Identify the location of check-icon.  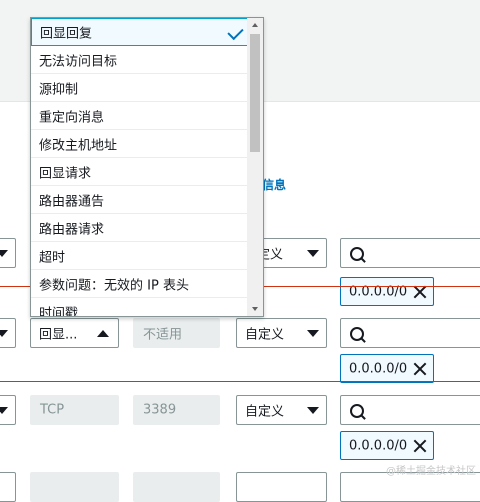
(235, 32).